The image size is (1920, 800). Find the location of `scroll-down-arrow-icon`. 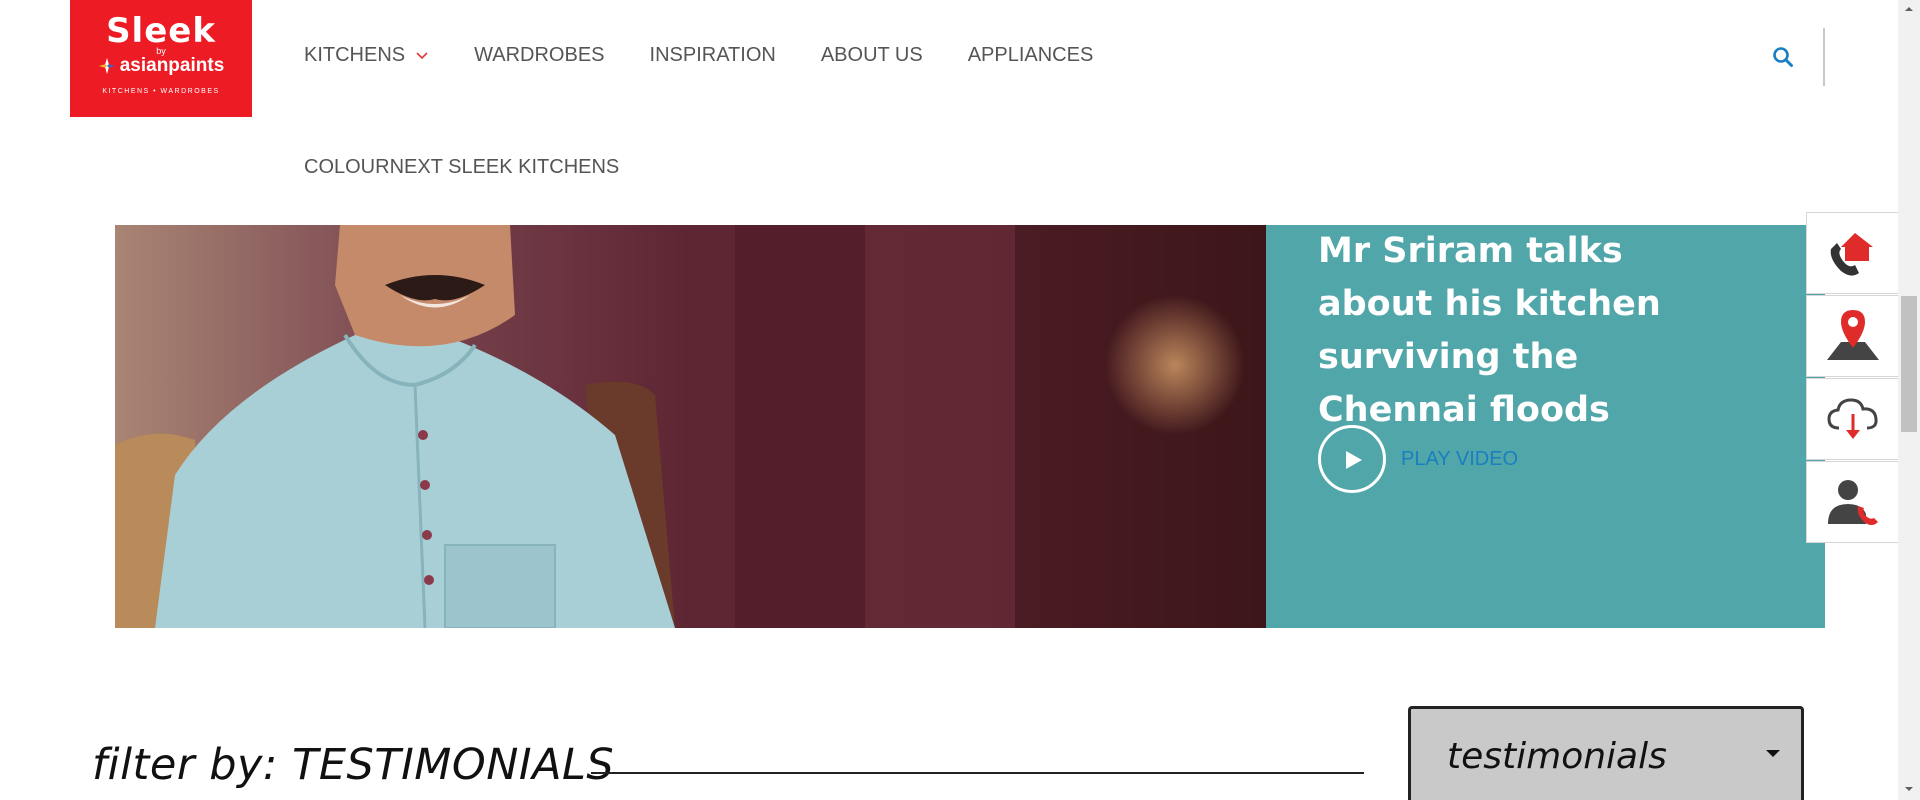

scroll-down-arrow-icon is located at coordinates (1909, 789).